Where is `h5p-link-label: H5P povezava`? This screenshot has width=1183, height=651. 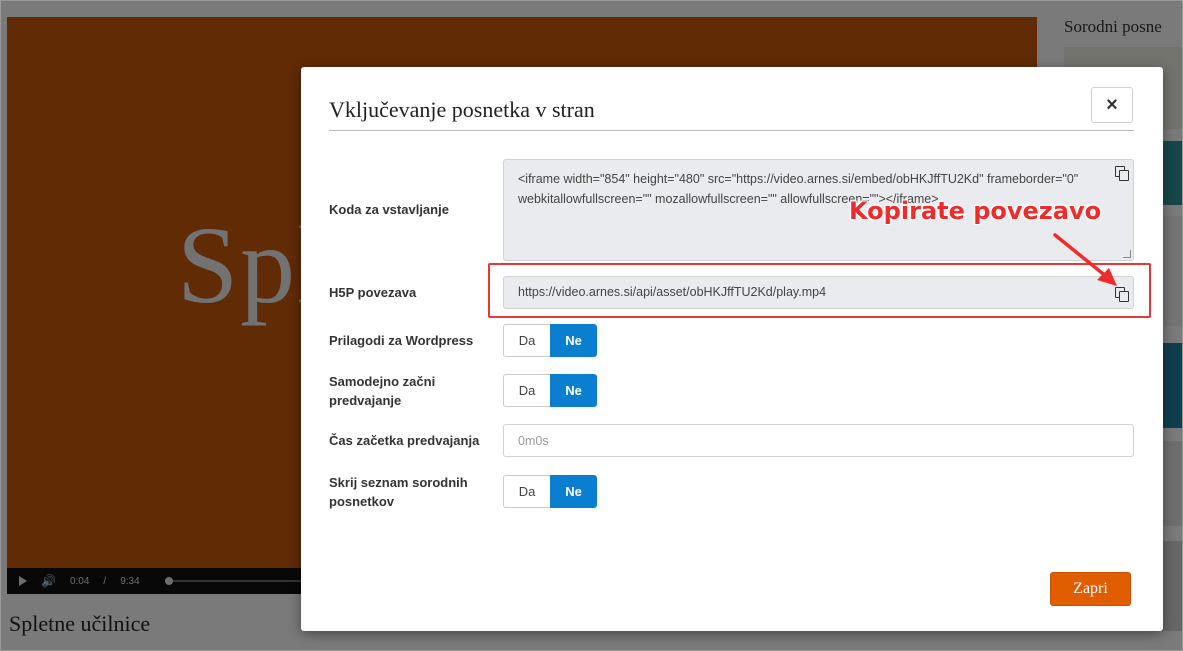 h5p-link-label: H5P povezava is located at coordinates (373, 292).